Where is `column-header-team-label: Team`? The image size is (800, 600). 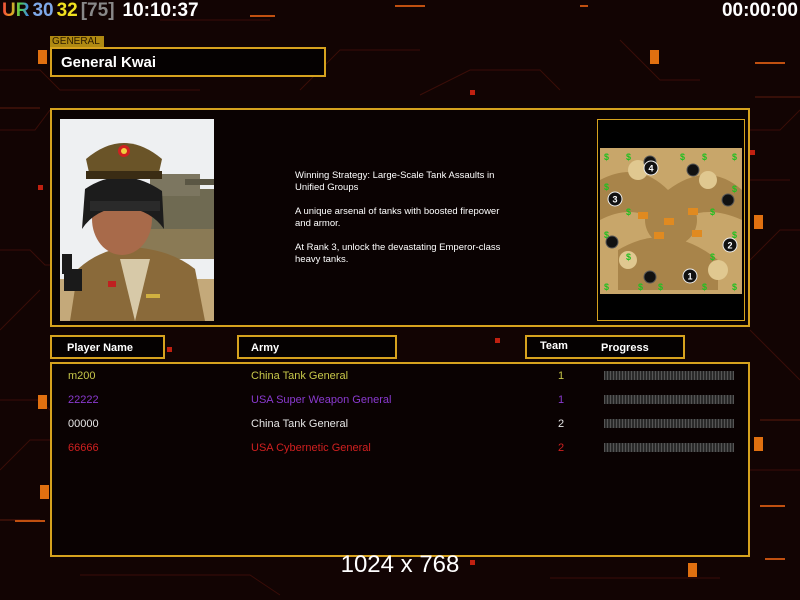 column-header-team-label: Team is located at coordinates (554, 346).